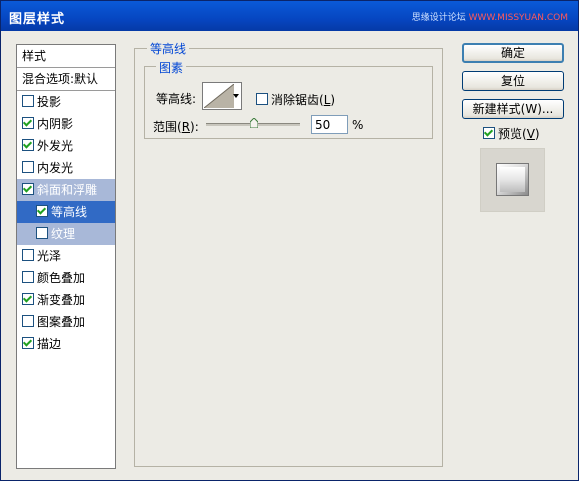  Describe the element at coordinates (358, 125) in the screenshot. I see `range-unit: %` at that location.